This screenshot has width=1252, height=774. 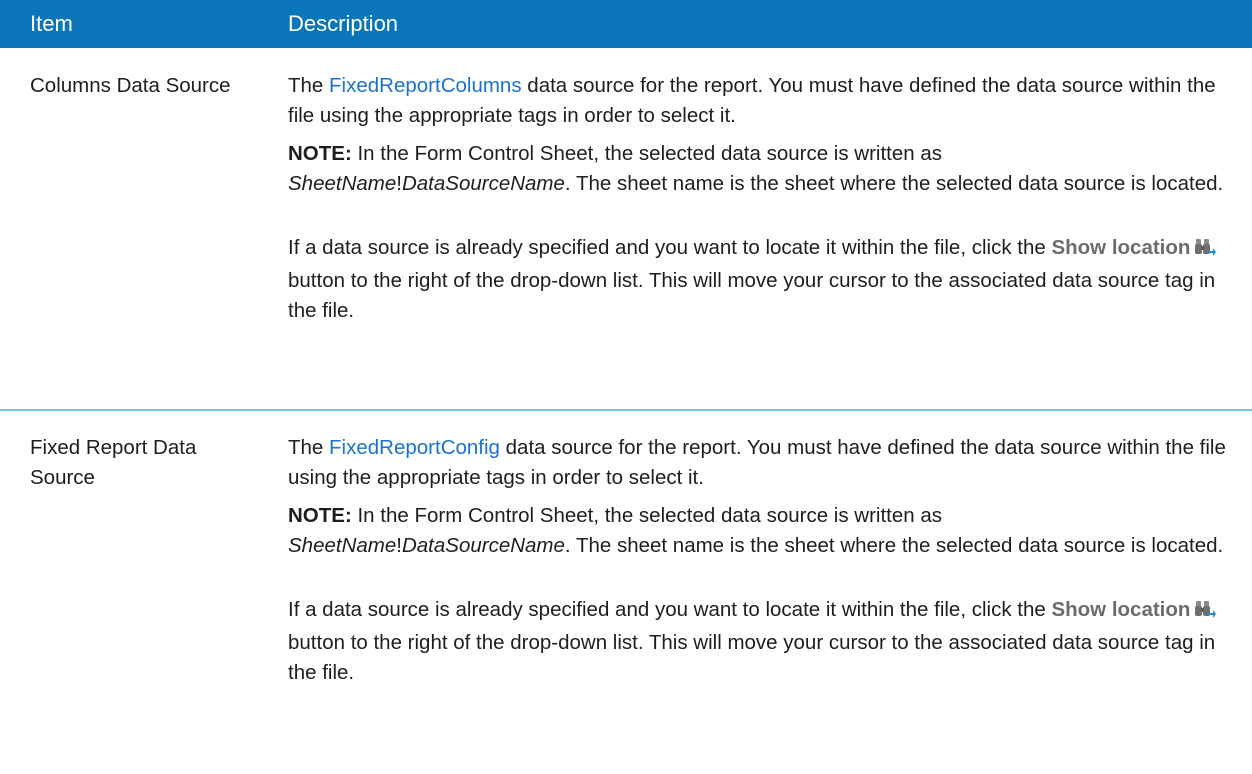 What do you see at coordinates (113, 462) in the screenshot?
I see `item-cell: Fixed Report Data Source` at bounding box center [113, 462].